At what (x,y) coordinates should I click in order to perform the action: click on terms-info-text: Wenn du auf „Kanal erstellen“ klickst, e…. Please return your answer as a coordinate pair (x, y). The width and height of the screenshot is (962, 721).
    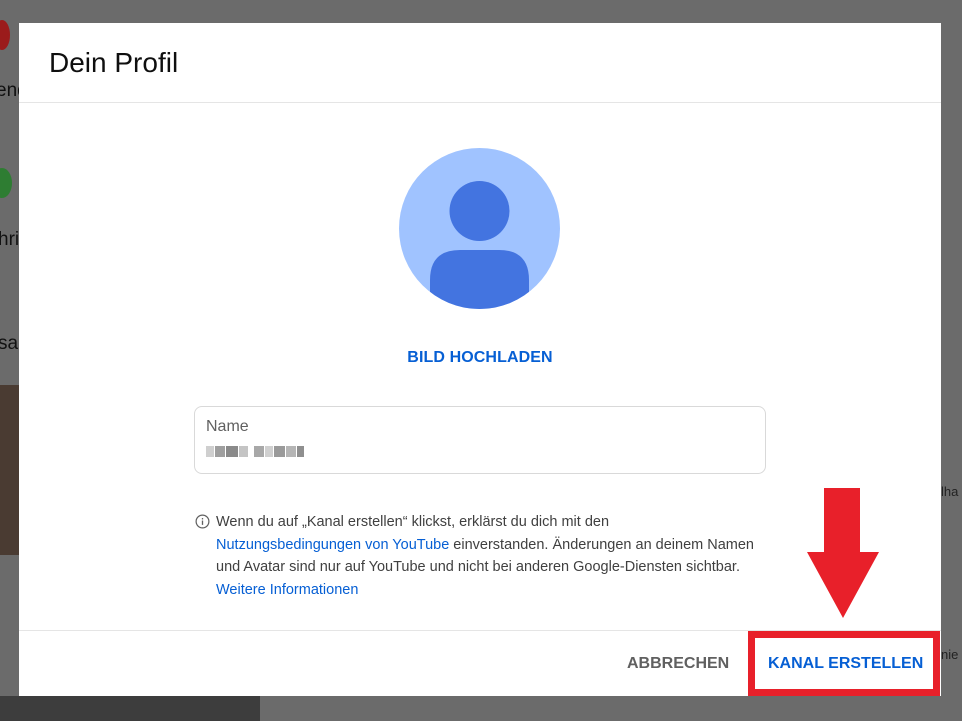
    Looking at the image, I should click on (485, 556).